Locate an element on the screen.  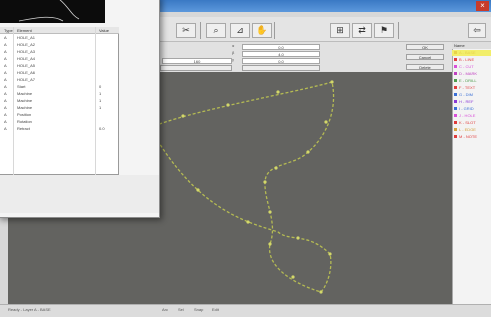
layers-header: Name is located at coordinates (471, 45).